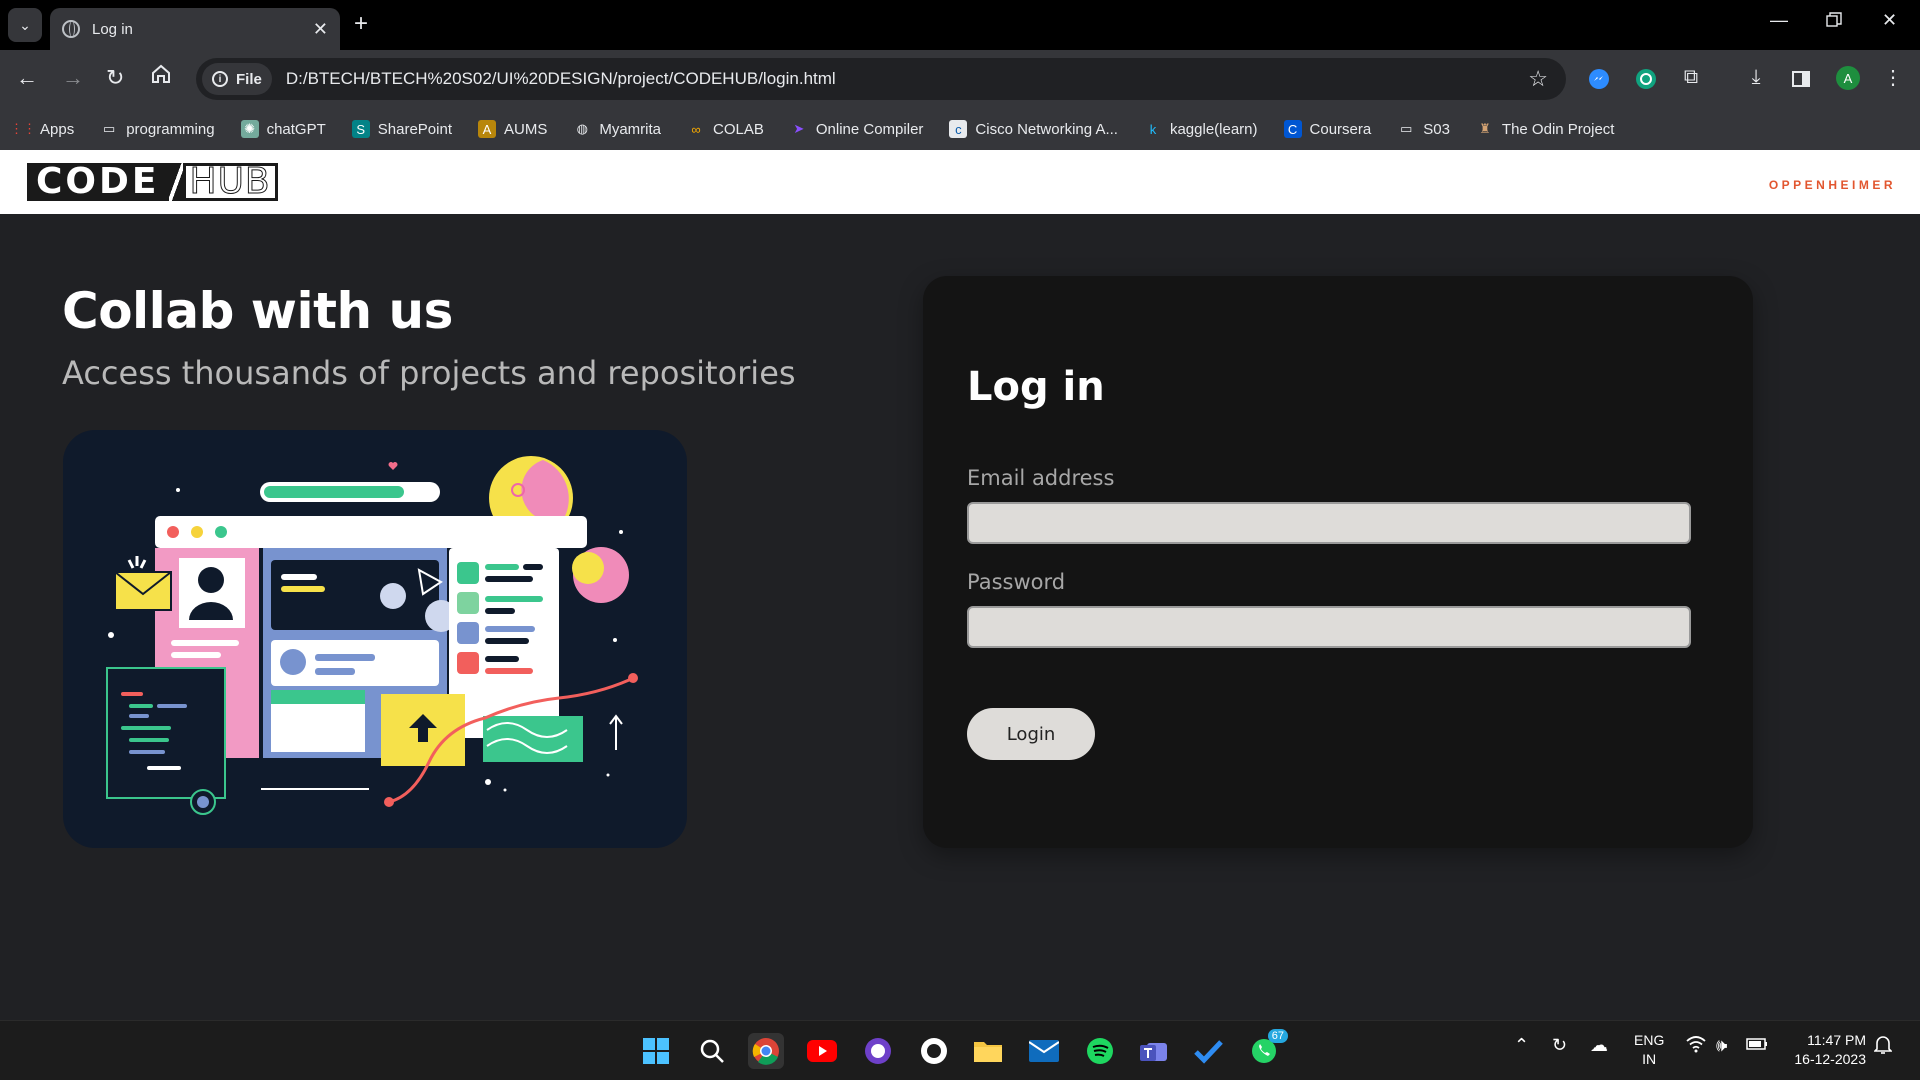  I want to click on bookmark-programming: ▭ programming, so click(157, 129).